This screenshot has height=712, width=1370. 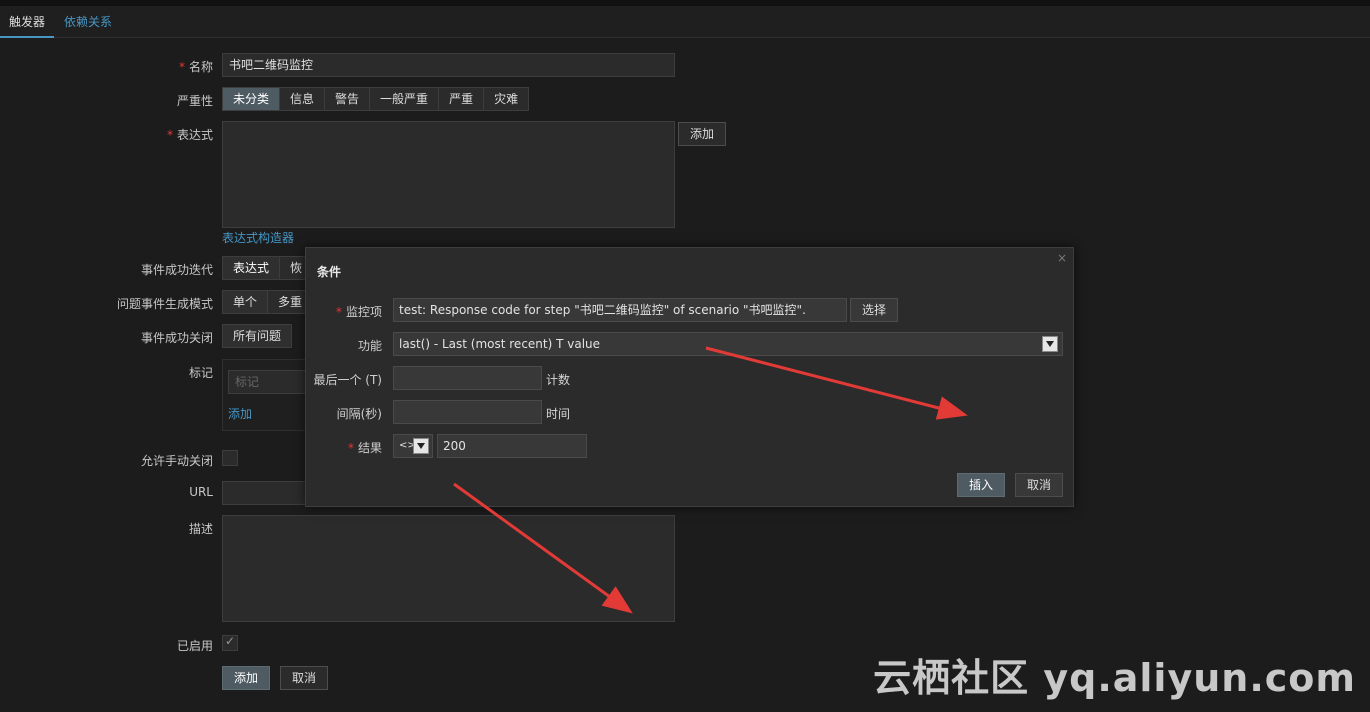 What do you see at coordinates (1114, 678) in the screenshot?
I see `watermark: 云栖社区 yq.aliyun.com` at bounding box center [1114, 678].